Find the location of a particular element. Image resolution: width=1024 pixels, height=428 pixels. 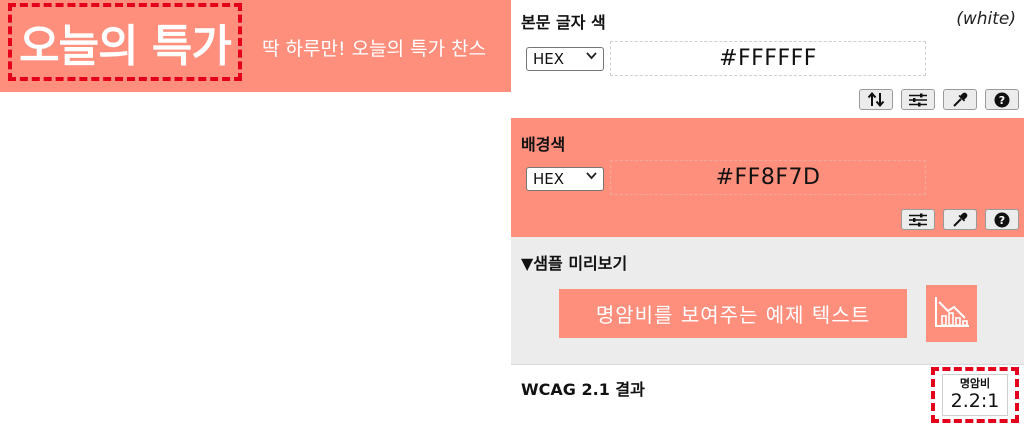

swap-icon is located at coordinates (876, 99).